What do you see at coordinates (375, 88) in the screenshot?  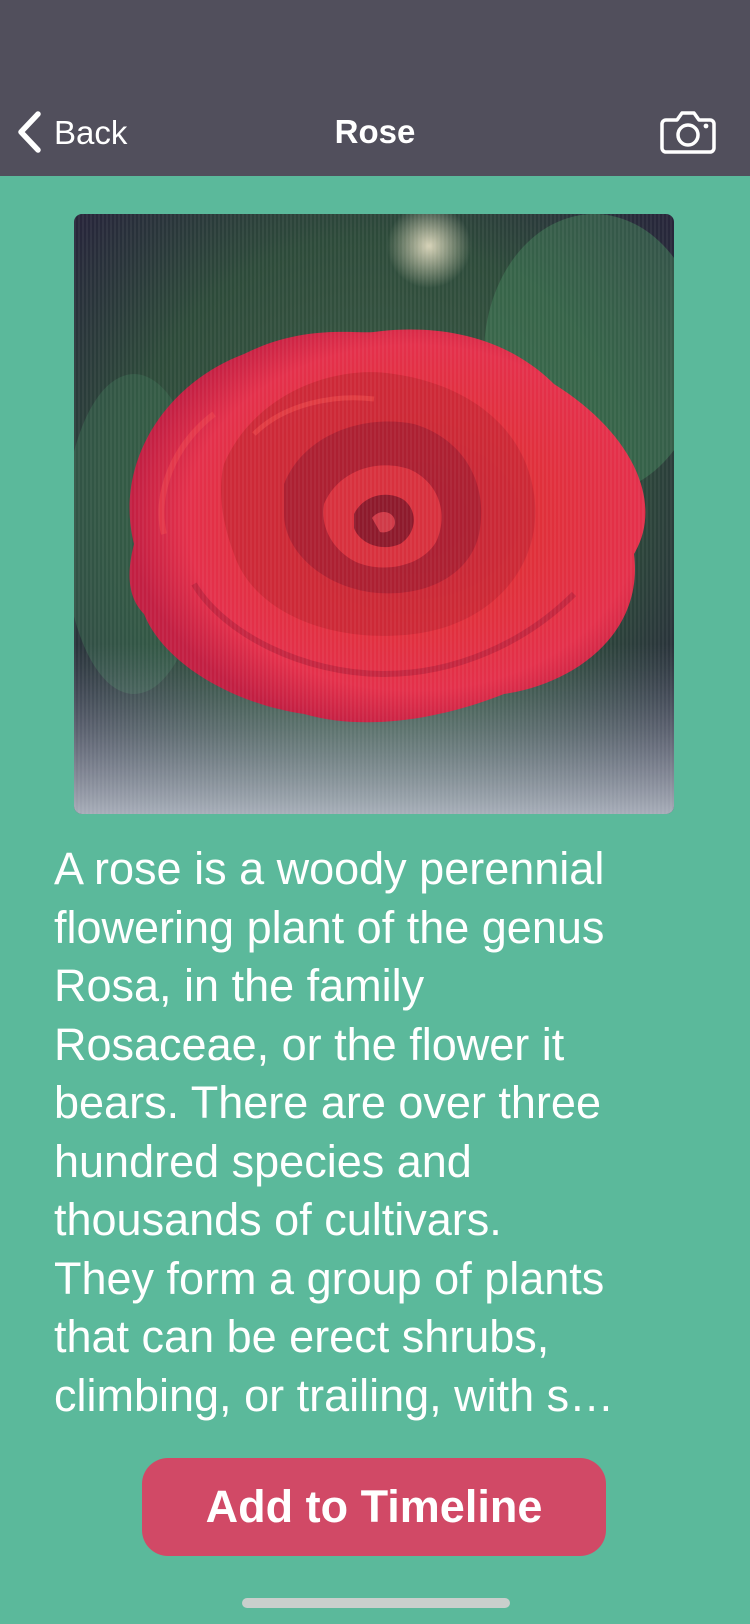 I see `navigation-bar: Back Rose` at bounding box center [375, 88].